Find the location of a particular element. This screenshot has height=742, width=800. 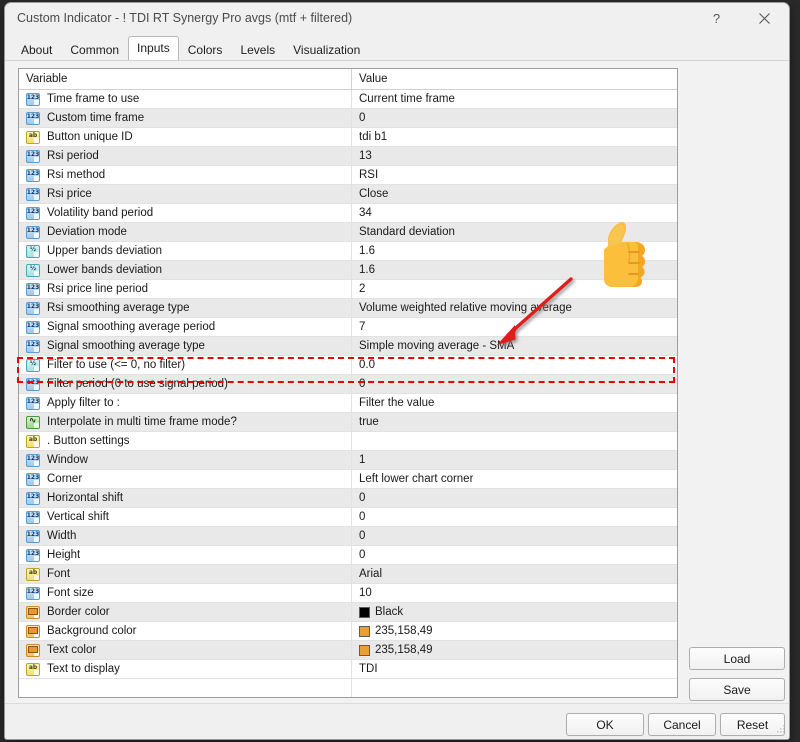

table-row: ab . Button settings is located at coordinates (348, 441).